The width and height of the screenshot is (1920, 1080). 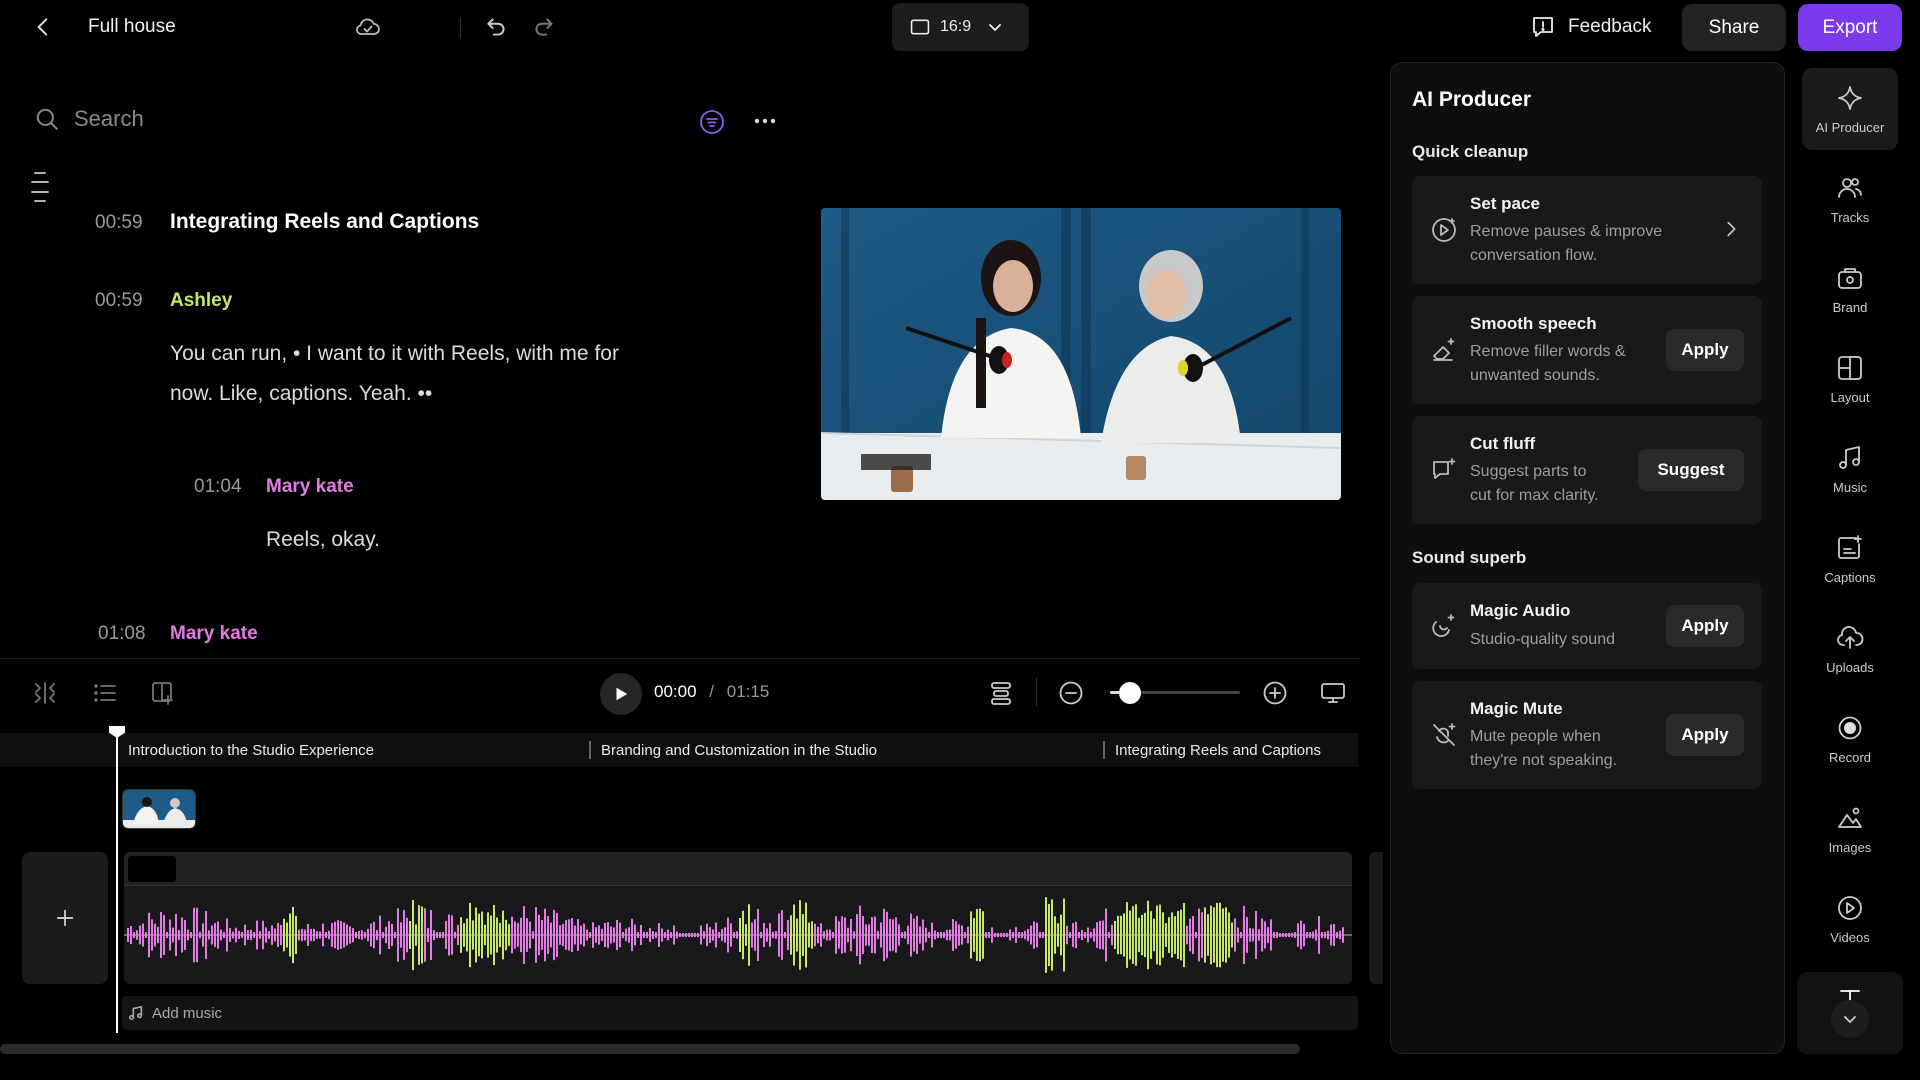 I want to click on sparkle-icon, so click(x=1850, y=97).